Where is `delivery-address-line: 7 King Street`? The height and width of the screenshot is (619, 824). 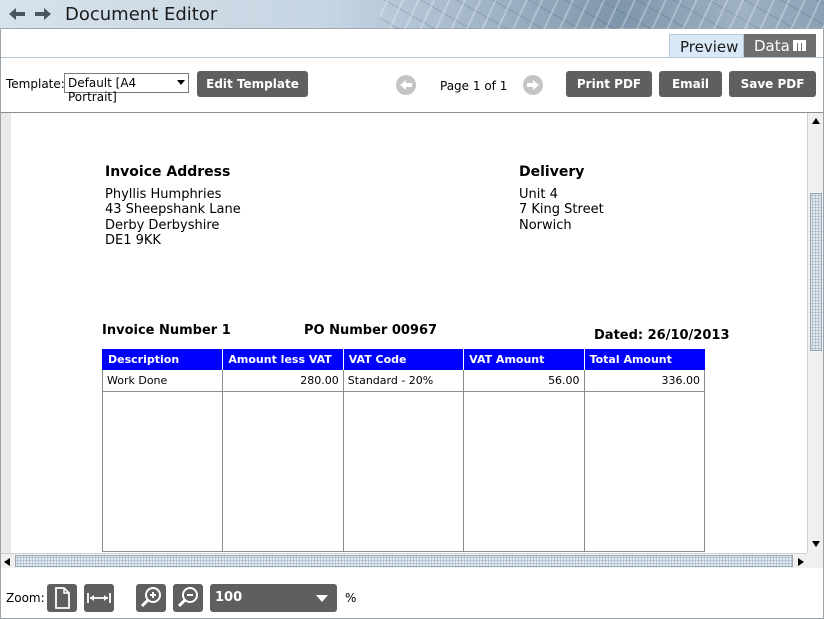 delivery-address-line: 7 King Street is located at coordinates (561, 209).